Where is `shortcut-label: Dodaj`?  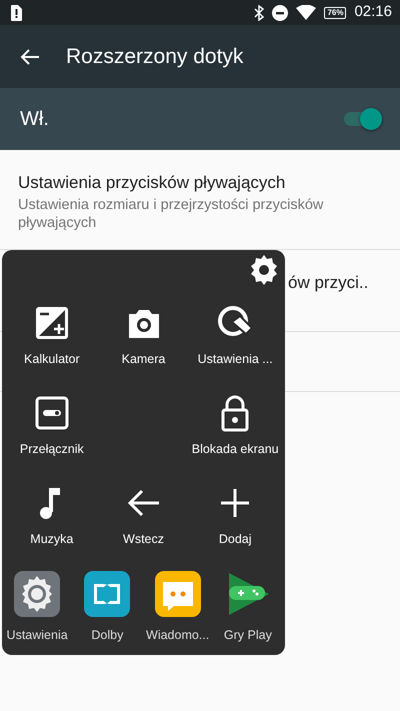
shortcut-label: Dodaj is located at coordinates (235, 539).